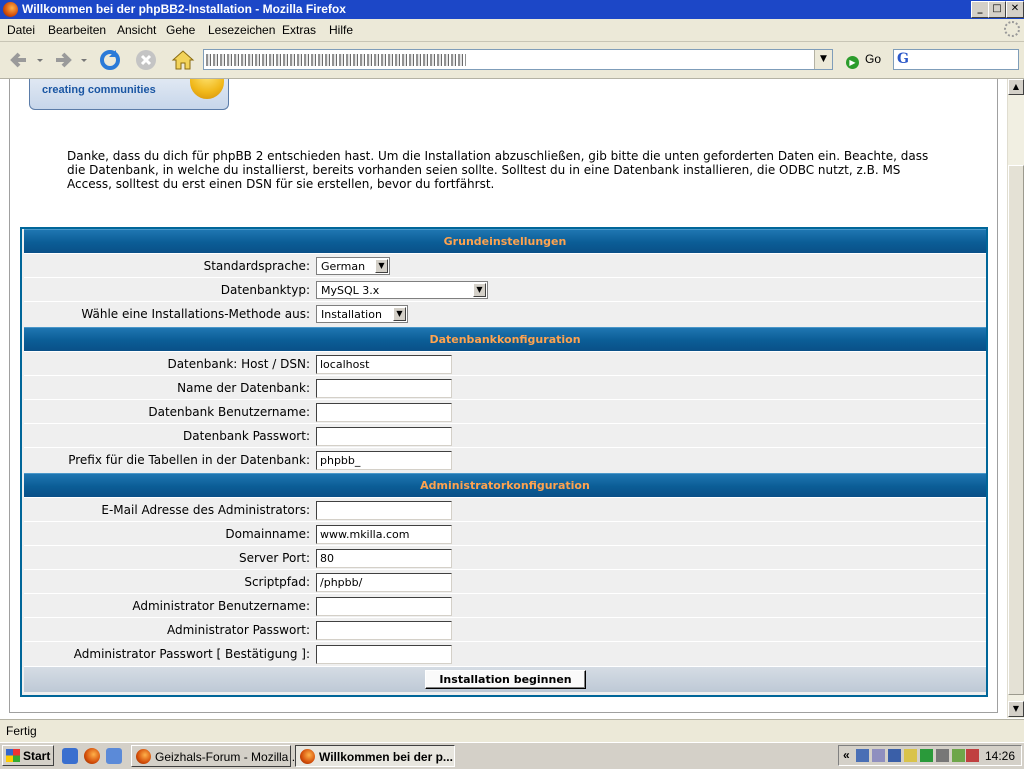 The height and width of the screenshot is (769, 1024). What do you see at coordinates (384, 412) in the screenshot?
I see `db-user-input` at bounding box center [384, 412].